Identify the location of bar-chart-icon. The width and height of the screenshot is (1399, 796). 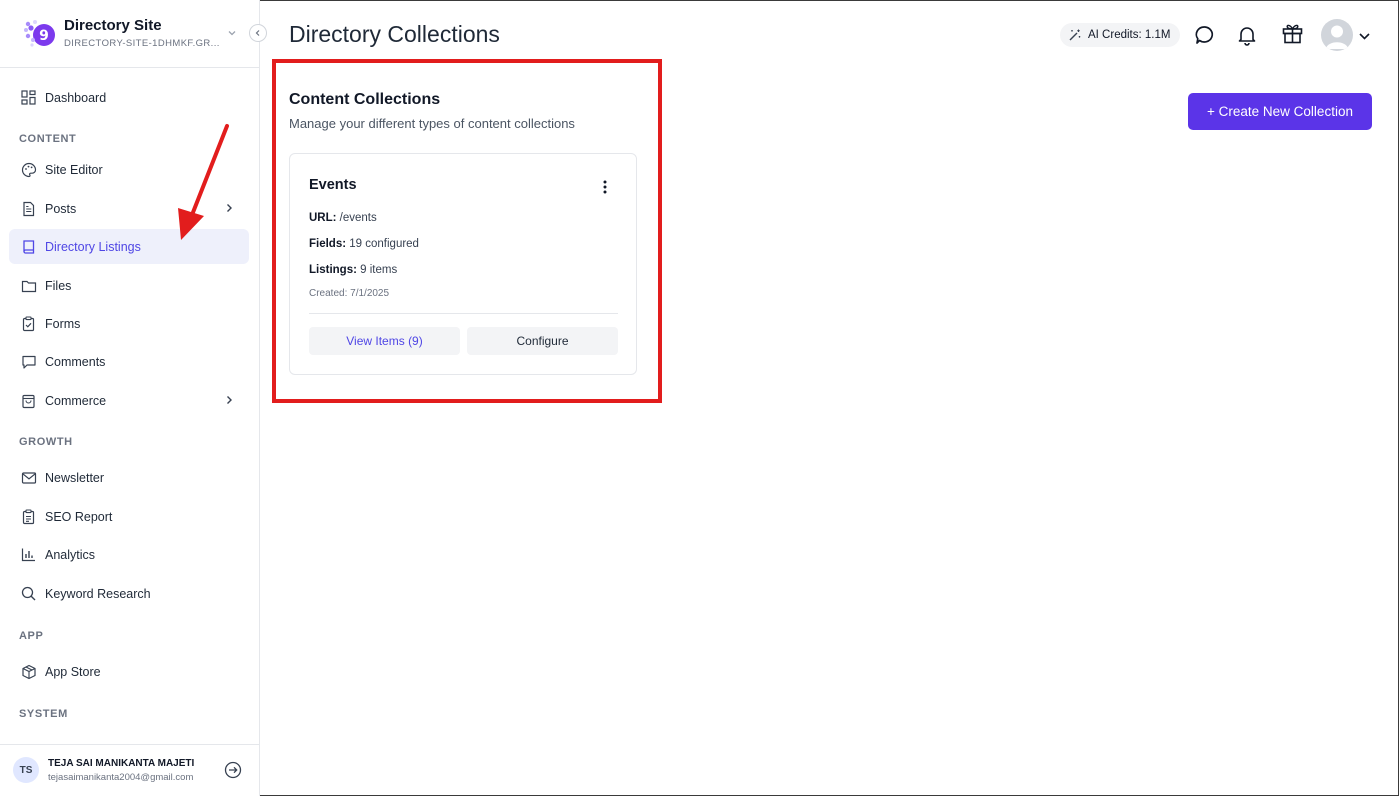
(28, 554).